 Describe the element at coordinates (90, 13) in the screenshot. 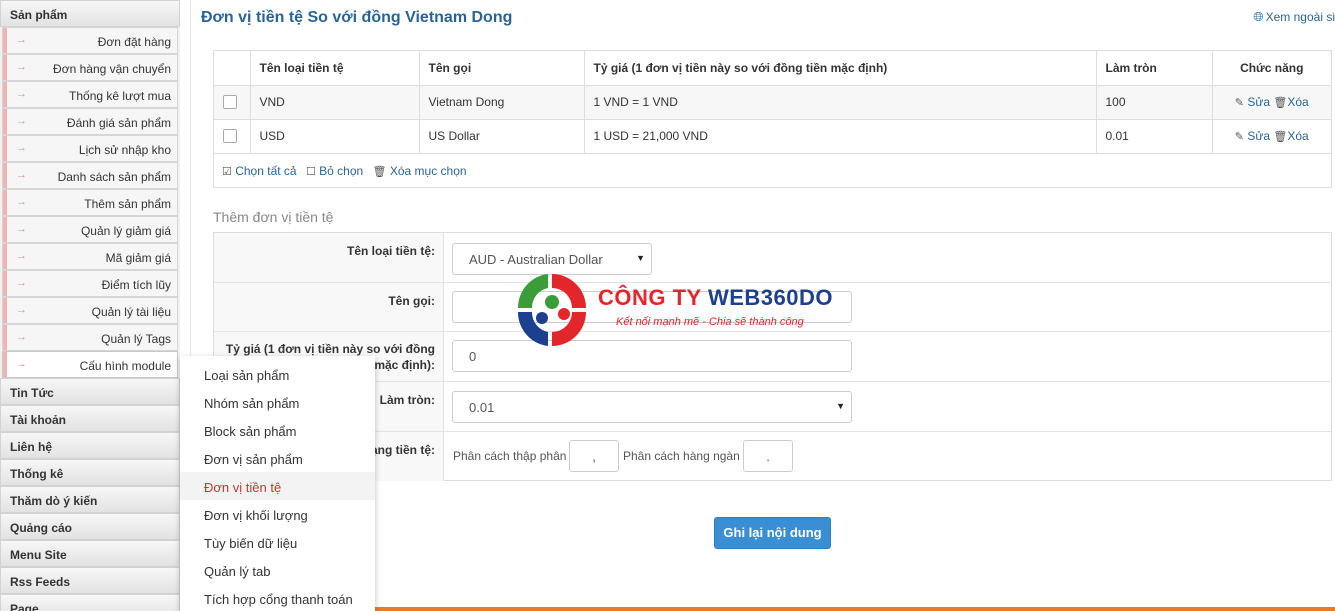

I see `sidebar-header-products: Sản phẩm` at that location.